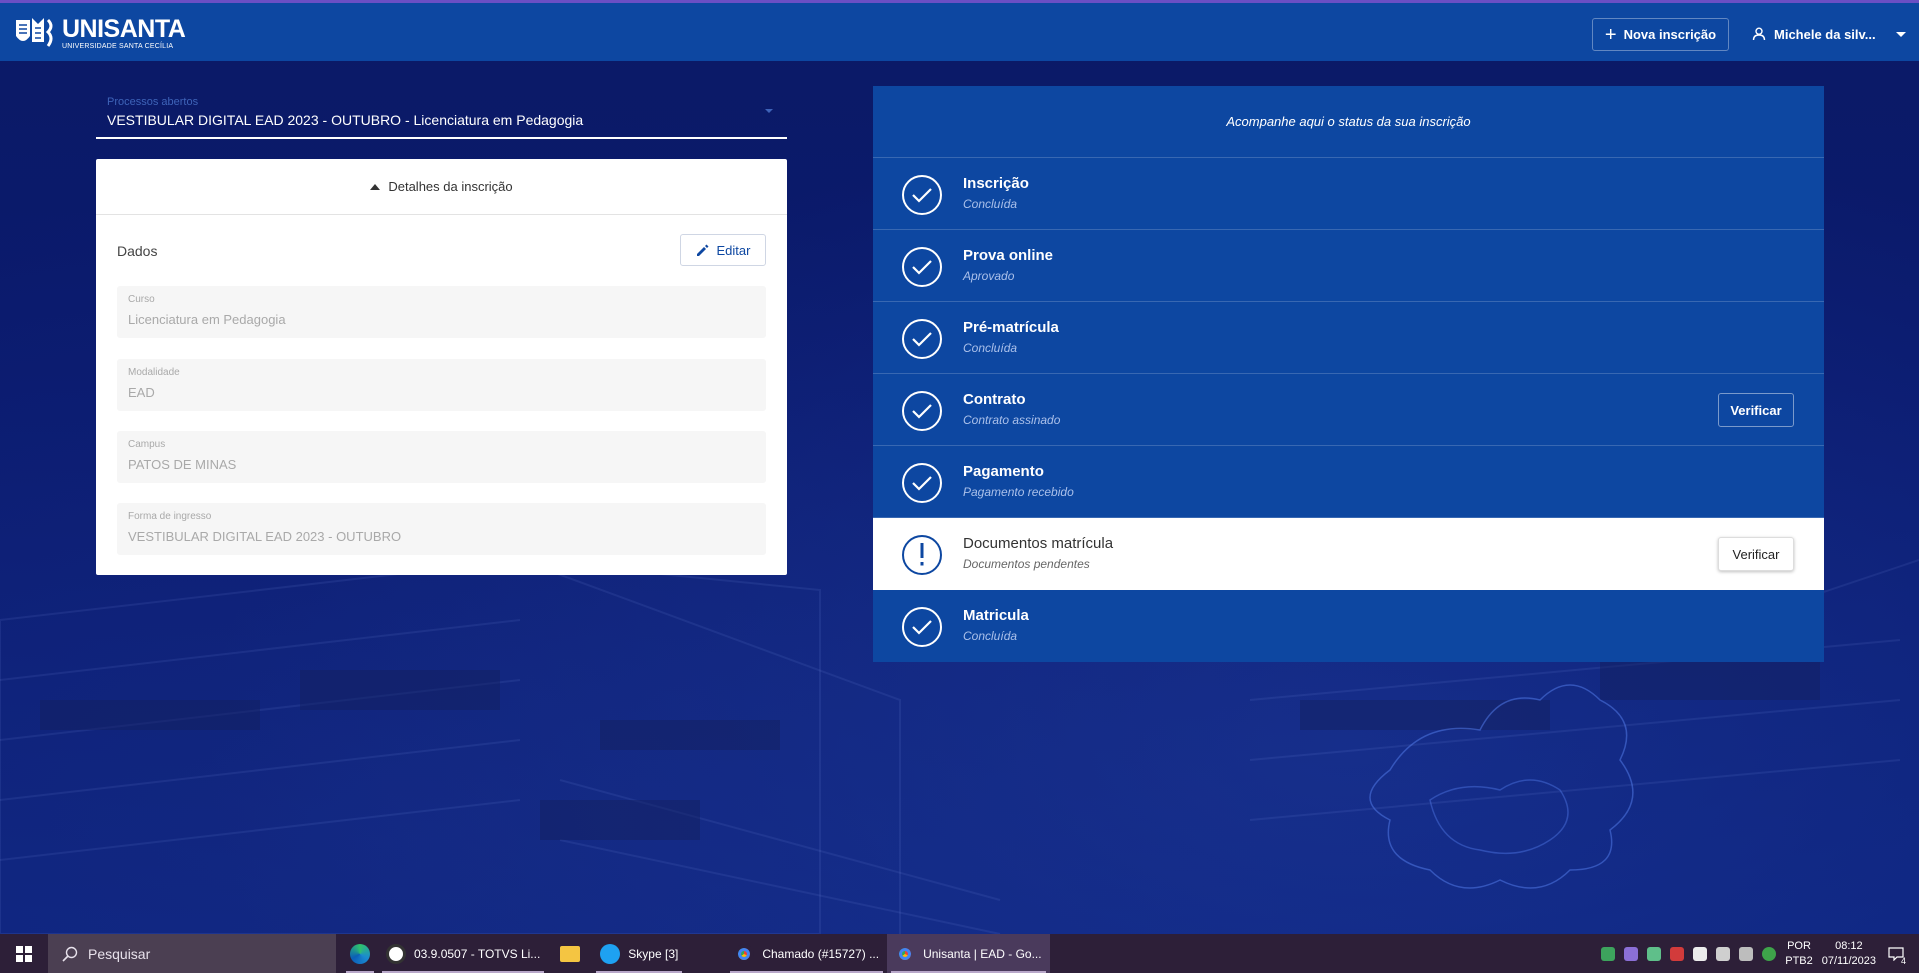 This screenshot has width=1919, height=973. I want to click on system-tray: POR PTB2 08:12 07/11/2023 4, so click(1760, 953).